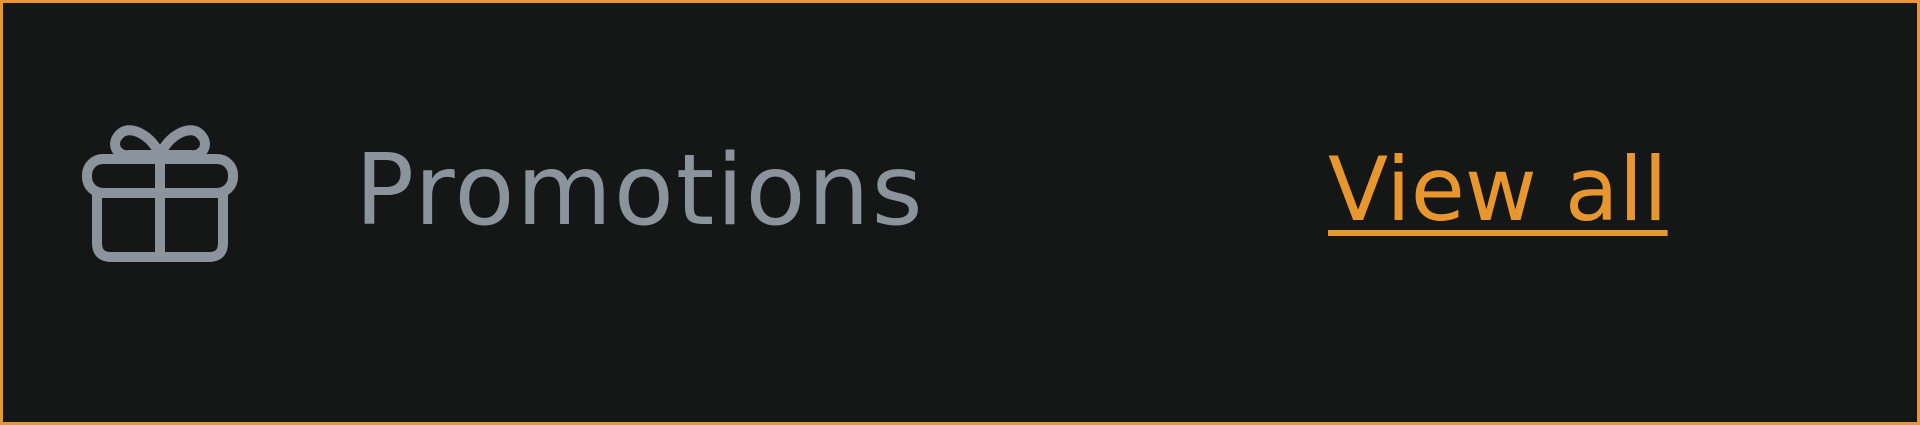 The height and width of the screenshot is (425, 1920). Describe the element at coordinates (160, 193) in the screenshot. I see `gift-icon` at that location.